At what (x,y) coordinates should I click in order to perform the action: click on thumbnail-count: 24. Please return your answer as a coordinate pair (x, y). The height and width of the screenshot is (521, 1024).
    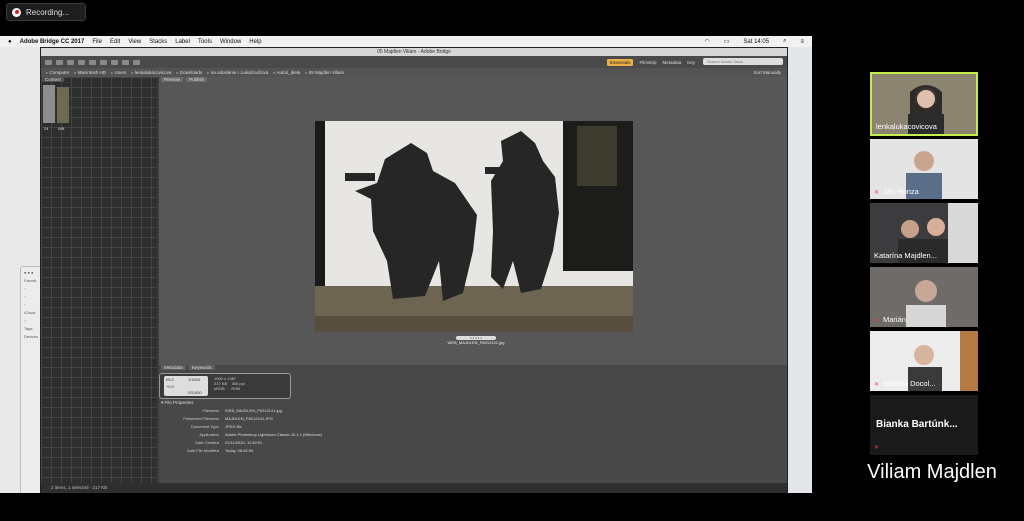
    Looking at the image, I should click on (46, 128).